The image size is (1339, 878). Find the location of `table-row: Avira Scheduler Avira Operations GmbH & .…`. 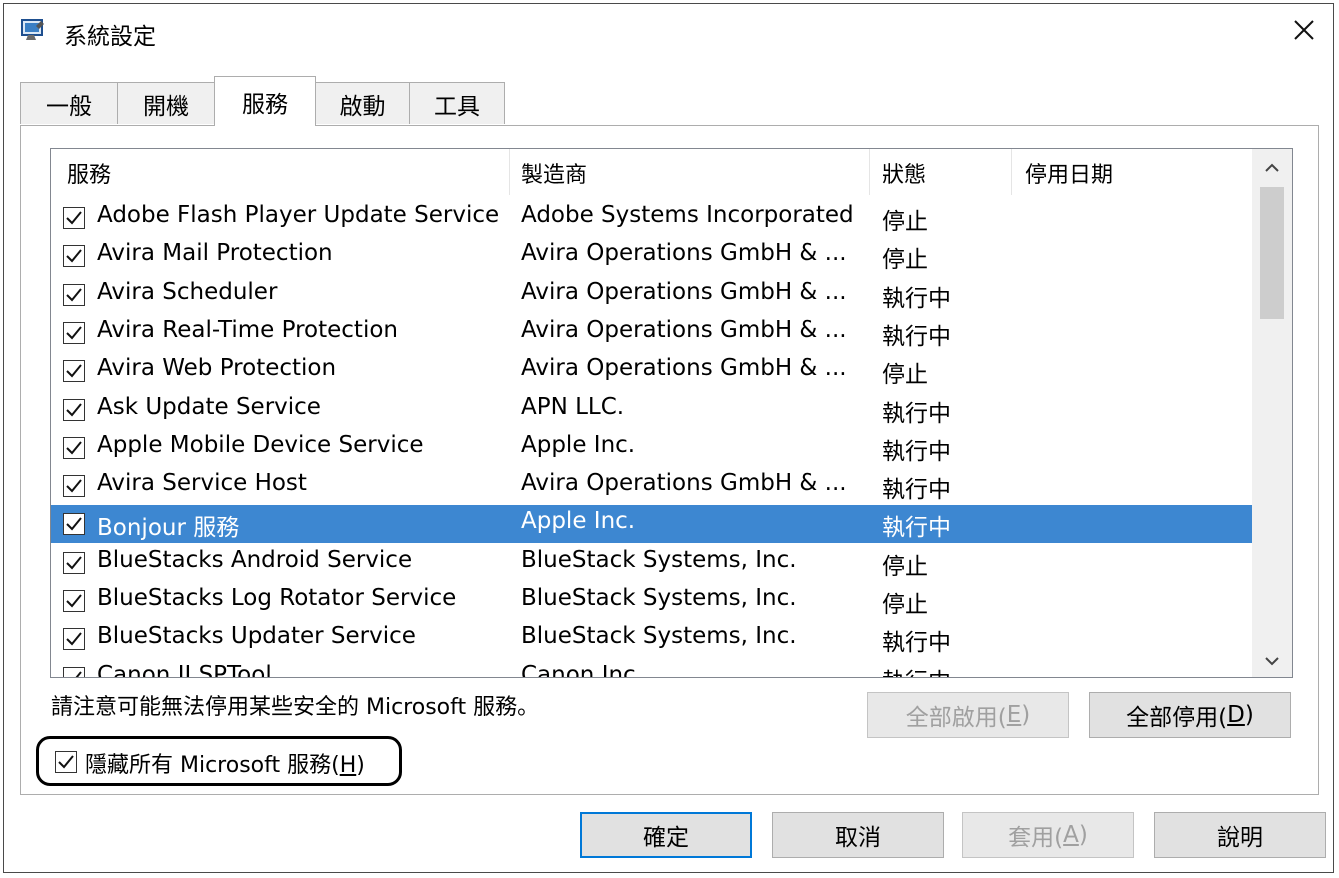

table-row: Avira Scheduler Avira Operations GmbH & .… is located at coordinates (652, 295).